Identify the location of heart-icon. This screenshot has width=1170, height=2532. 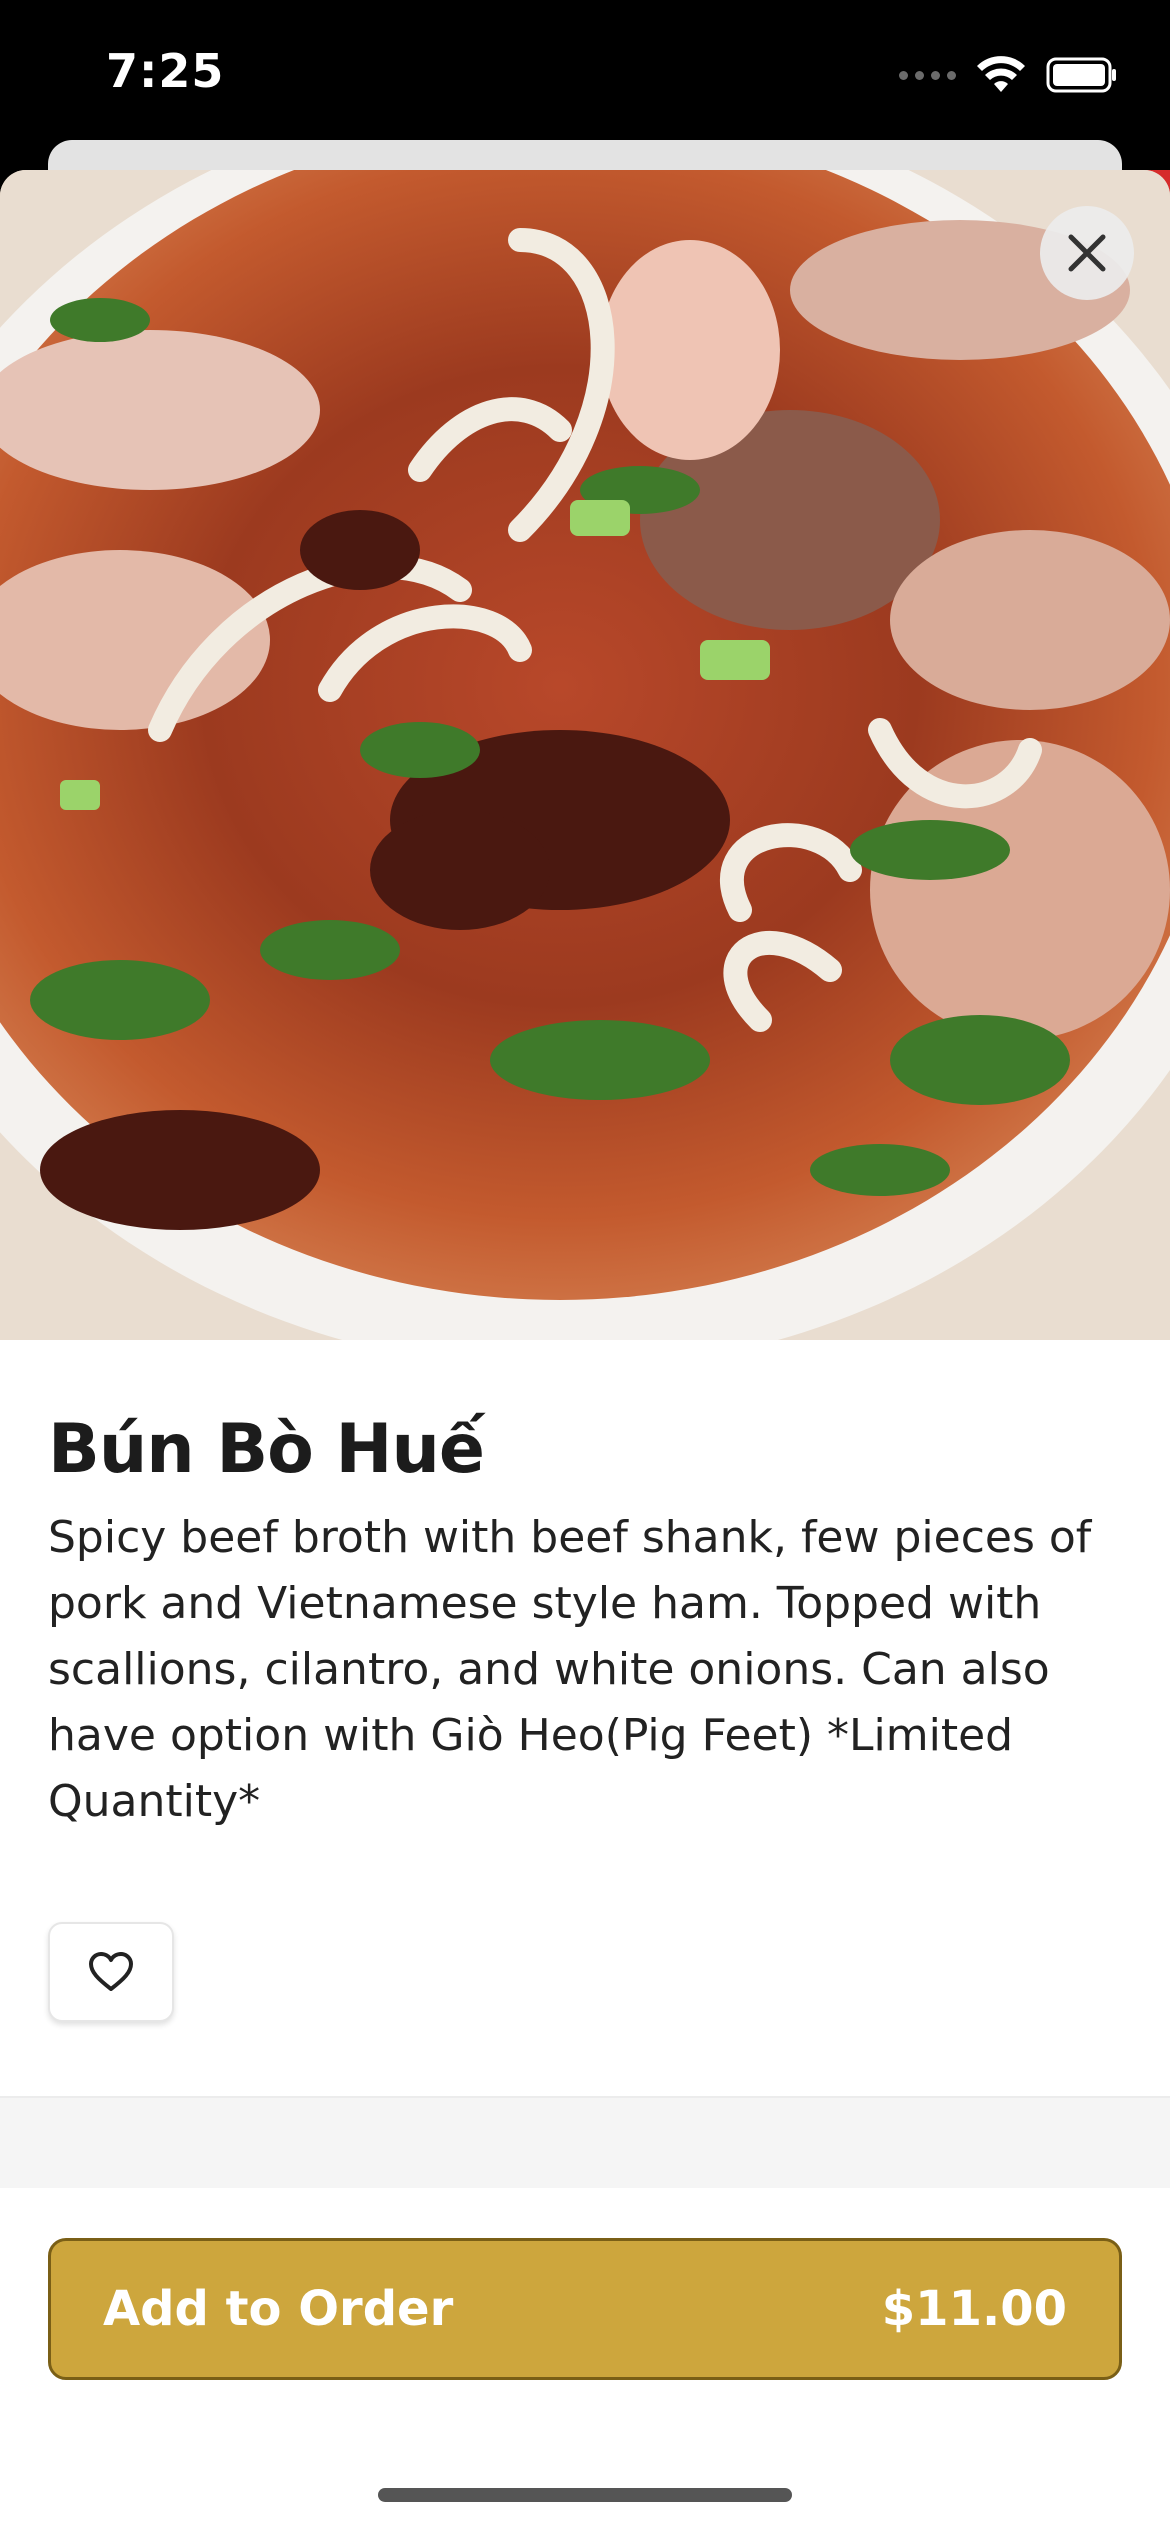
(111, 1971).